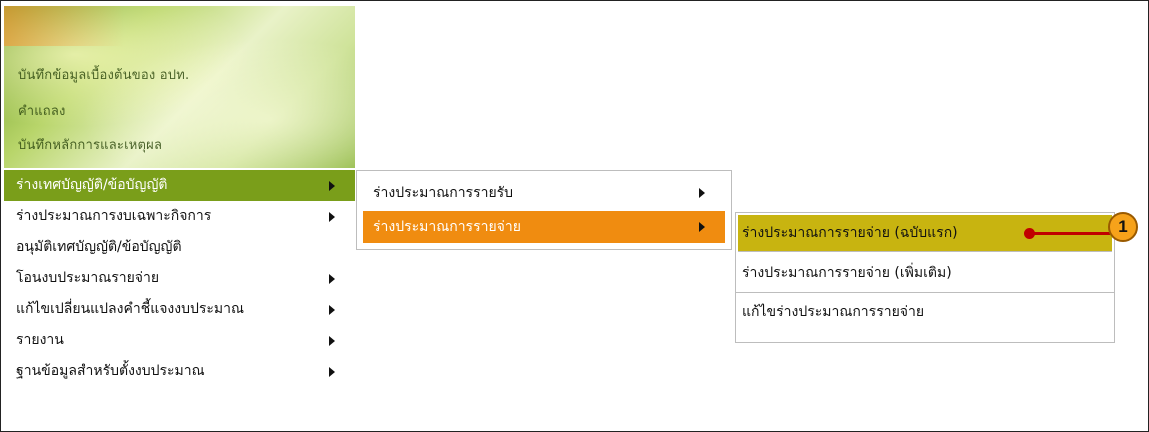  Describe the element at coordinates (925, 312) in the screenshot. I see `submenu-item-edit-expense: แก้ไขร่างประมาณการรายจ่าย` at that location.